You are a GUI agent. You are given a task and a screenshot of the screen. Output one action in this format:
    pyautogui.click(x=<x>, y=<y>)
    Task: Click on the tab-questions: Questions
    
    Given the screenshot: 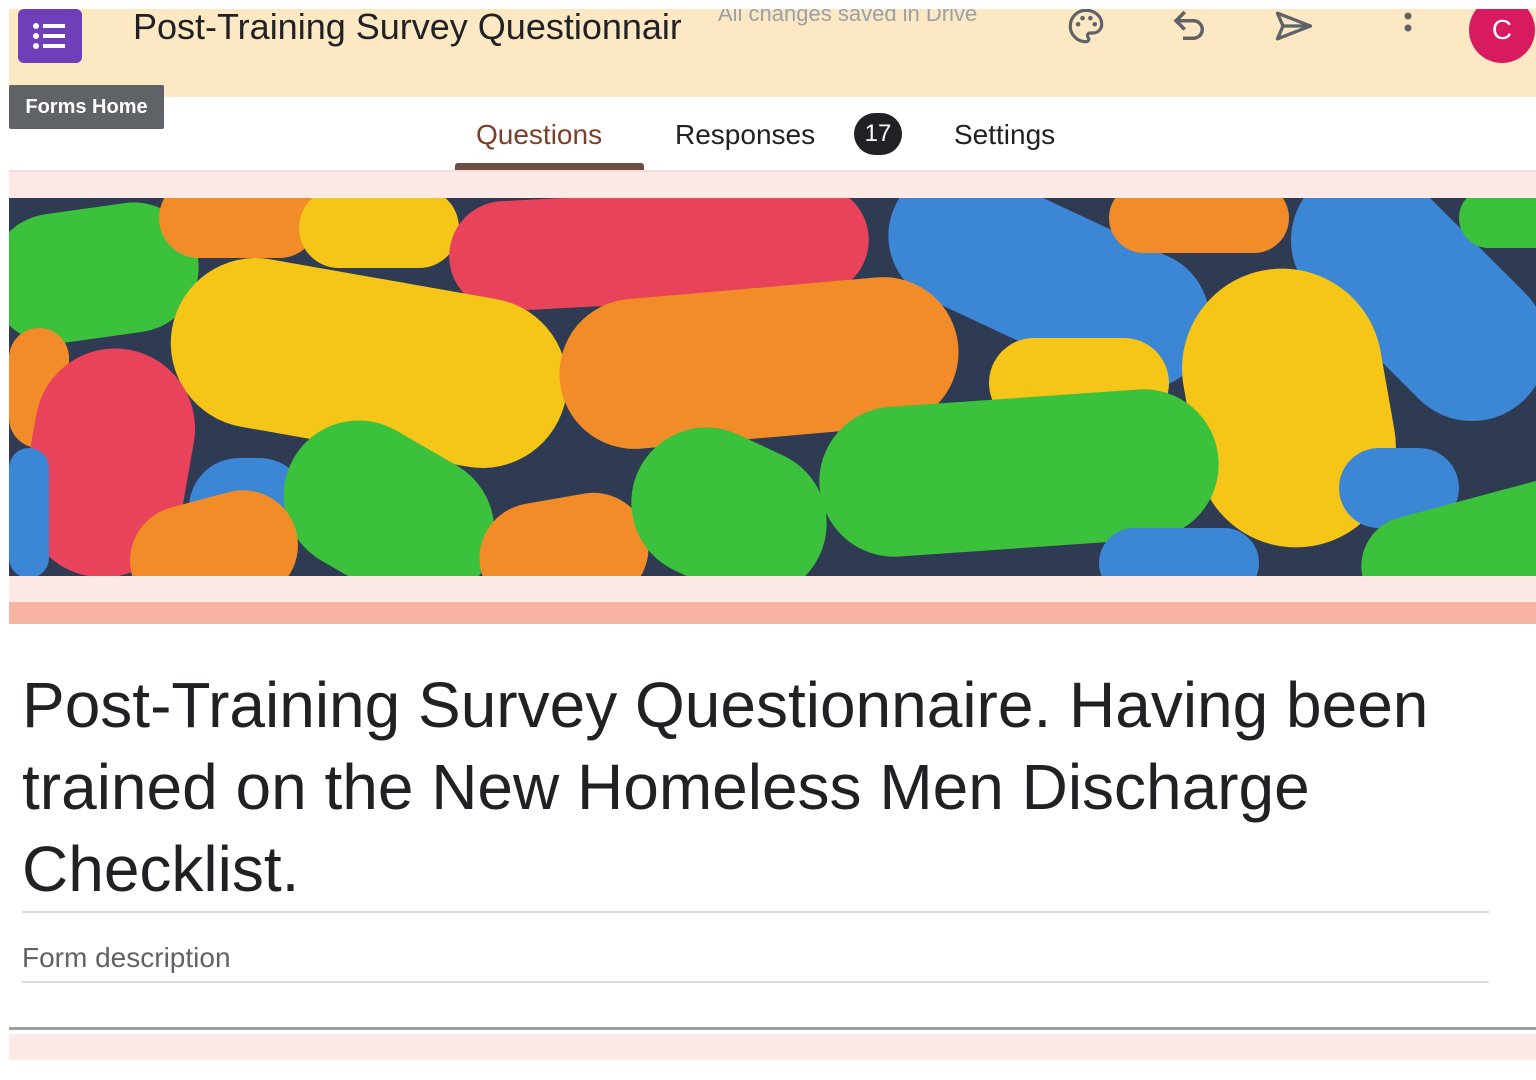 What is the action you would take?
    pyautogui.click(x=539, y=135)
    